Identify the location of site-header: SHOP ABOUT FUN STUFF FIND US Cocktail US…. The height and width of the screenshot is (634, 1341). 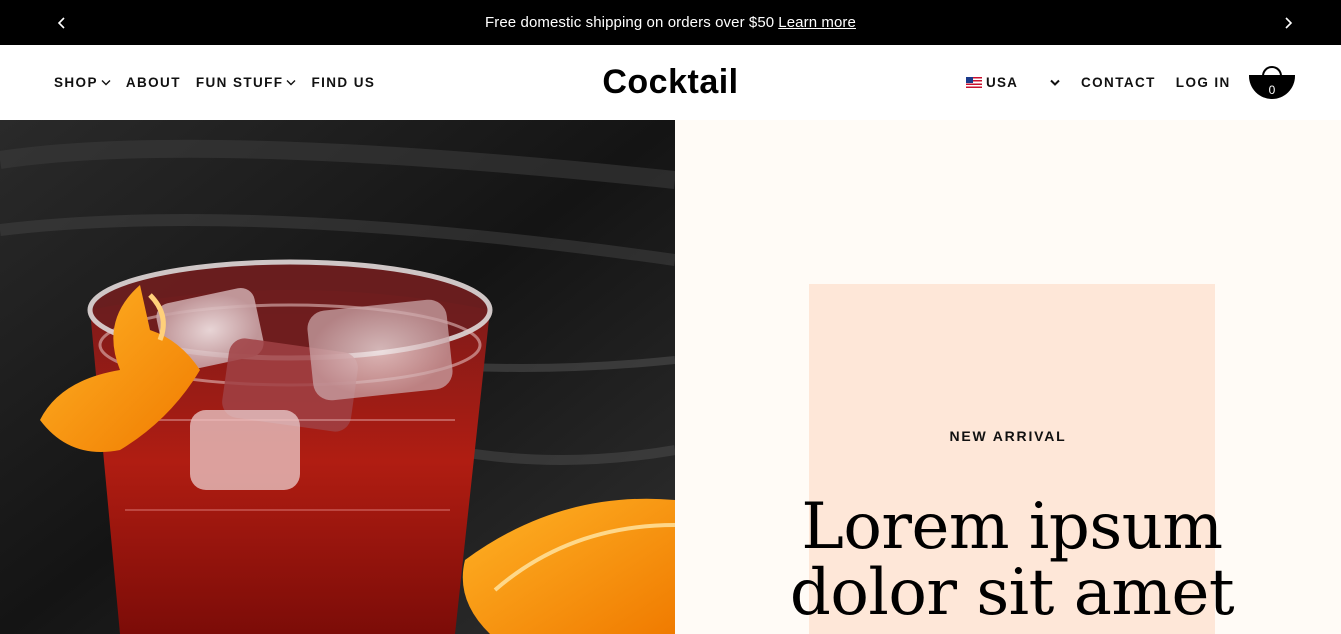
(670, 82).